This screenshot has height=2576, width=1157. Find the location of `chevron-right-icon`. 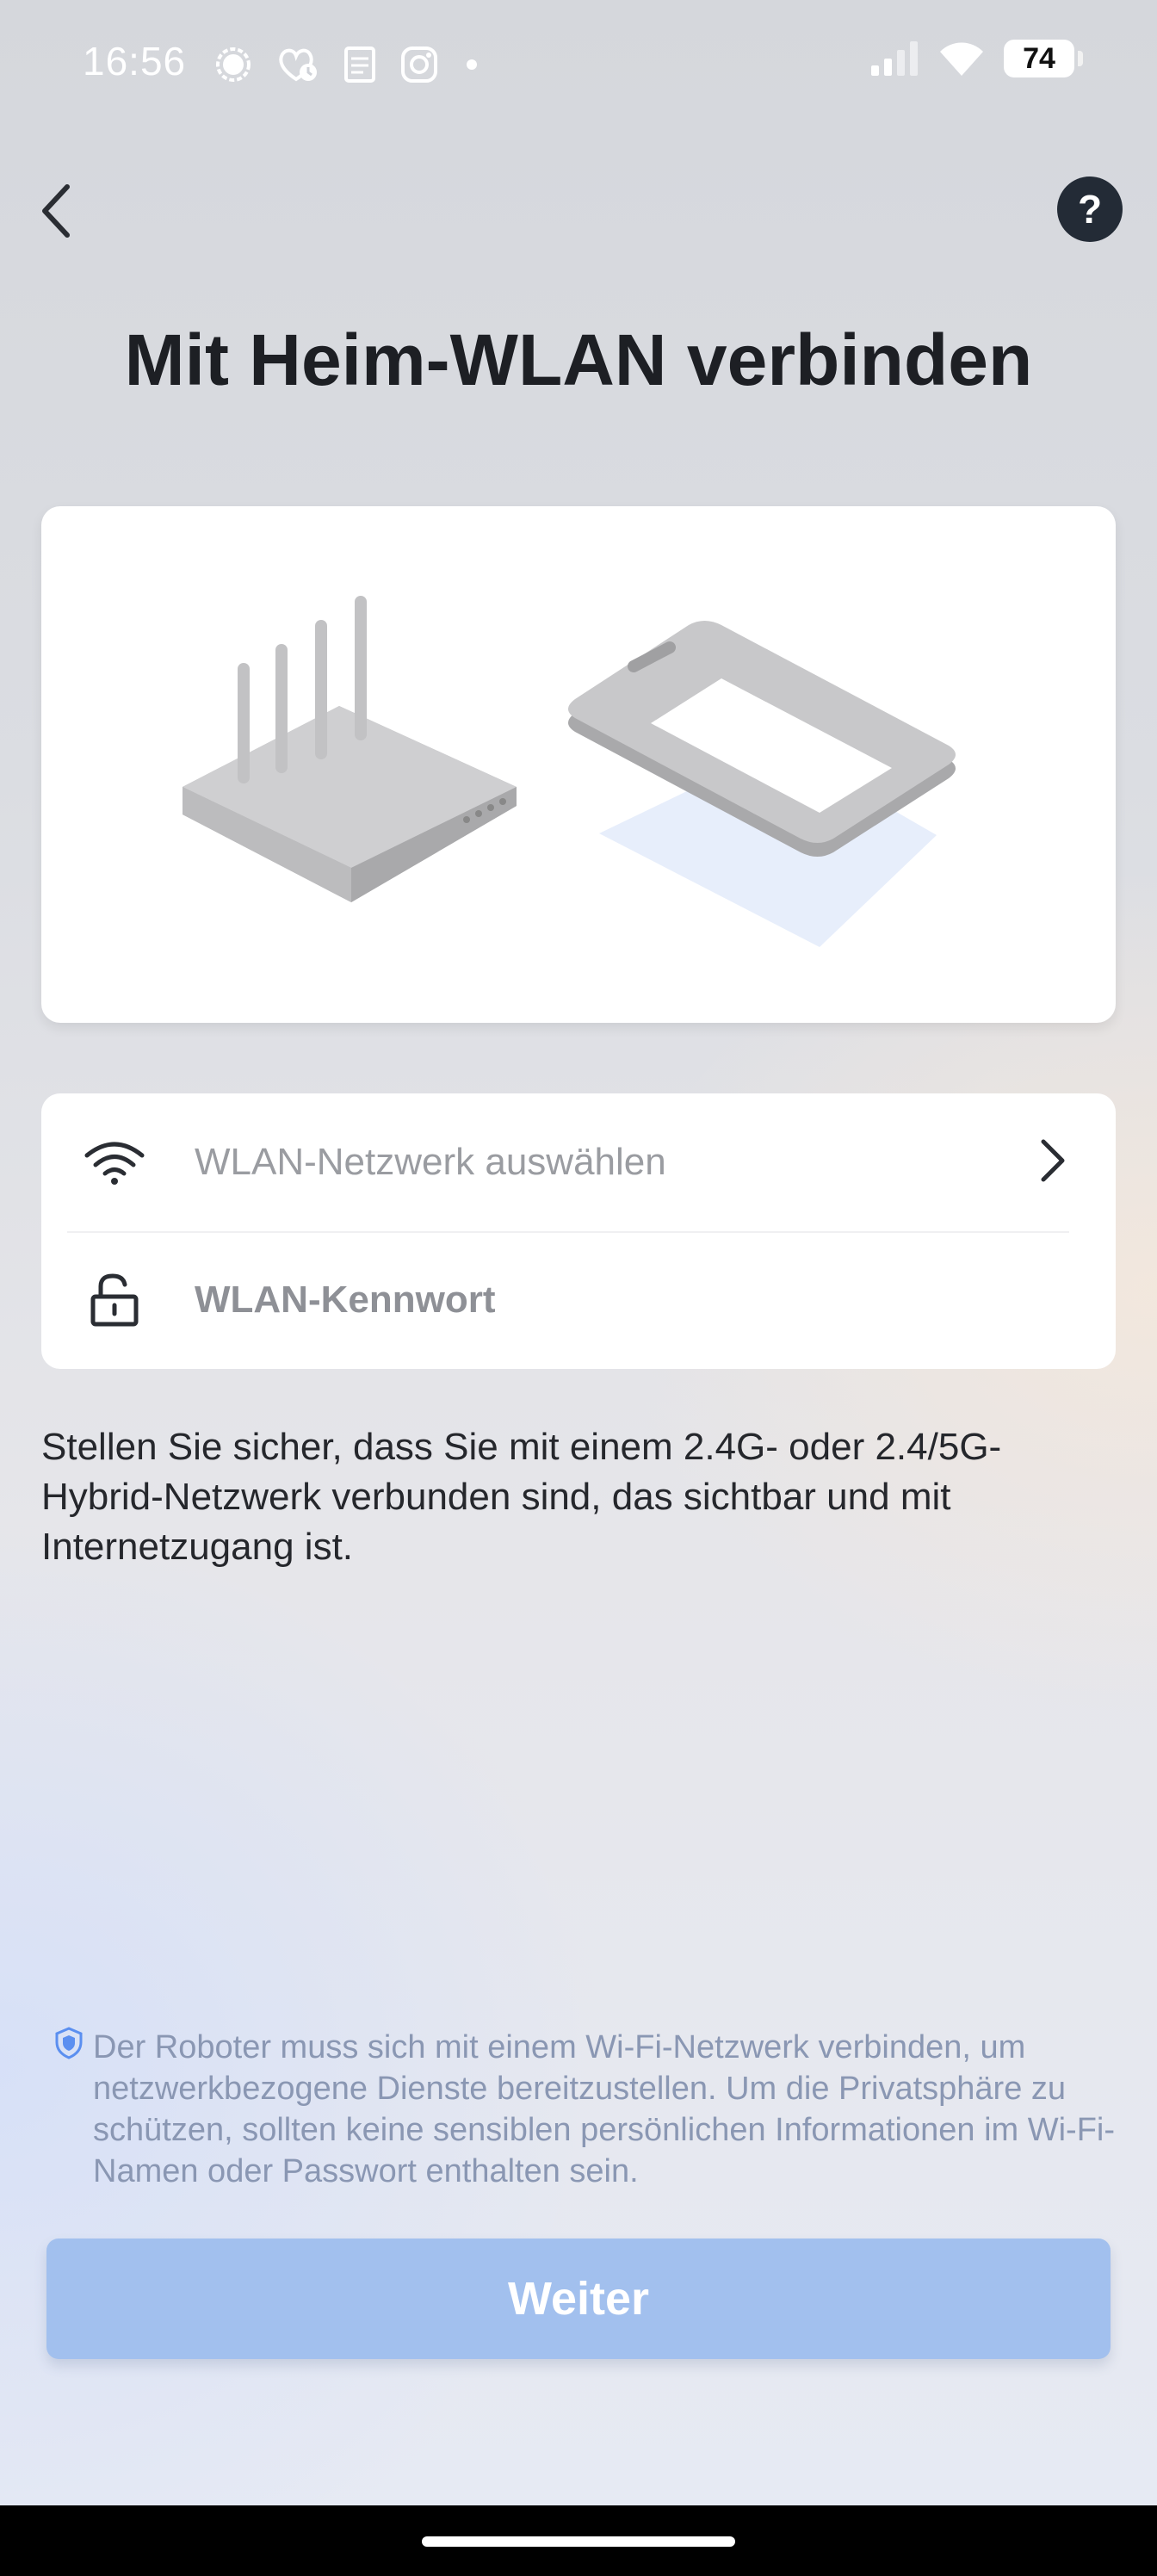

chevron-right-icon is located at coordinates (1053, 1163).